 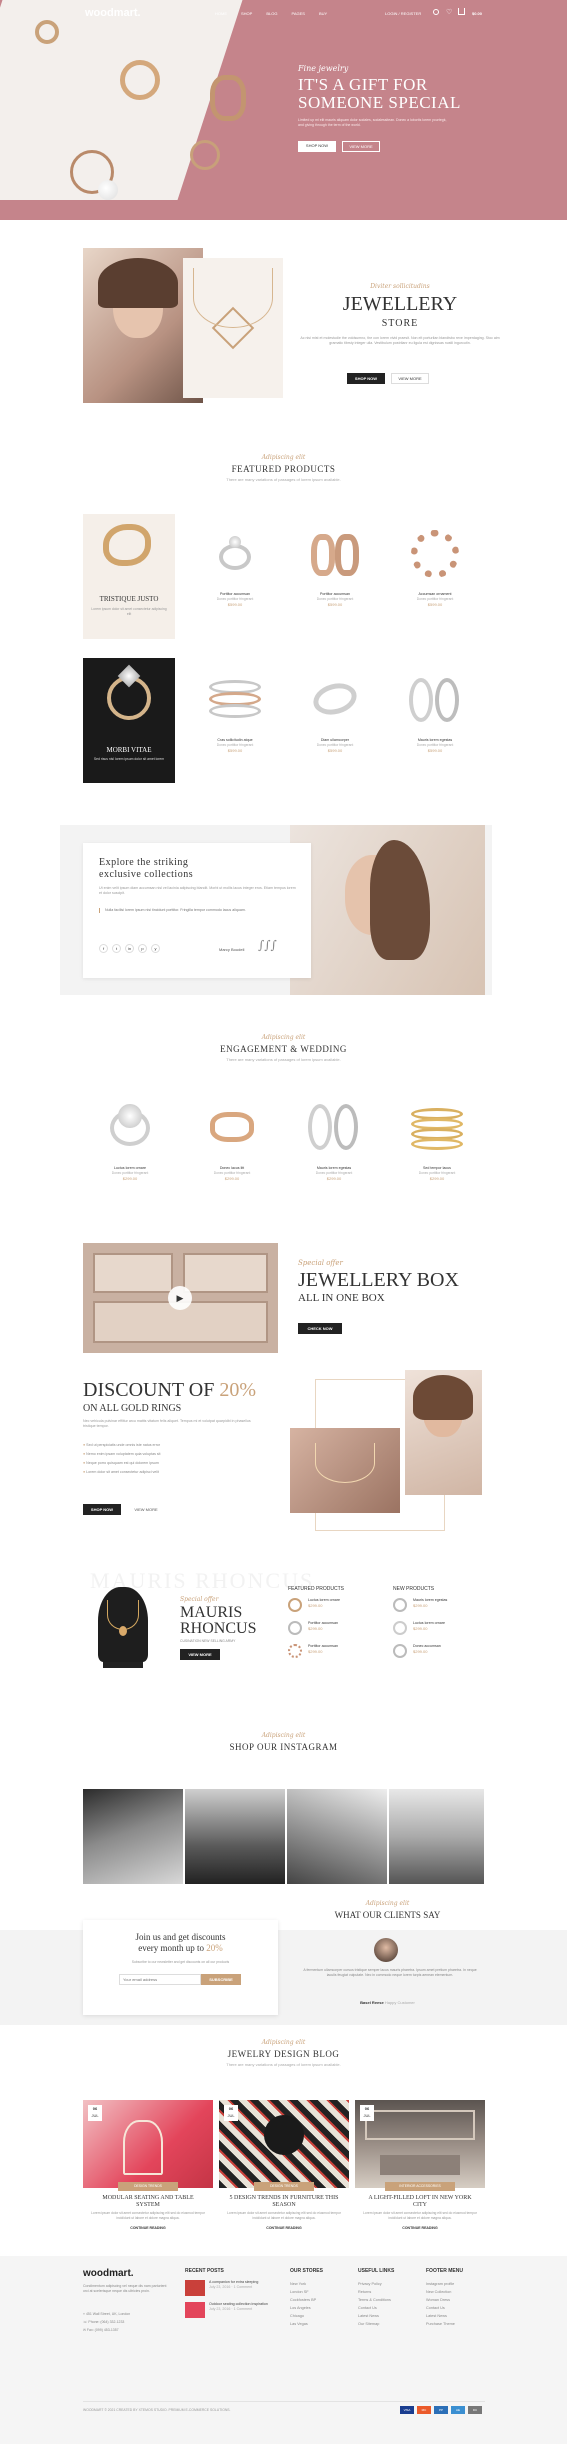 What do you see at coordinates (180, 1298) in the screenshot?
I see `play-icon: ▶` at bounding box center [180, 1298].